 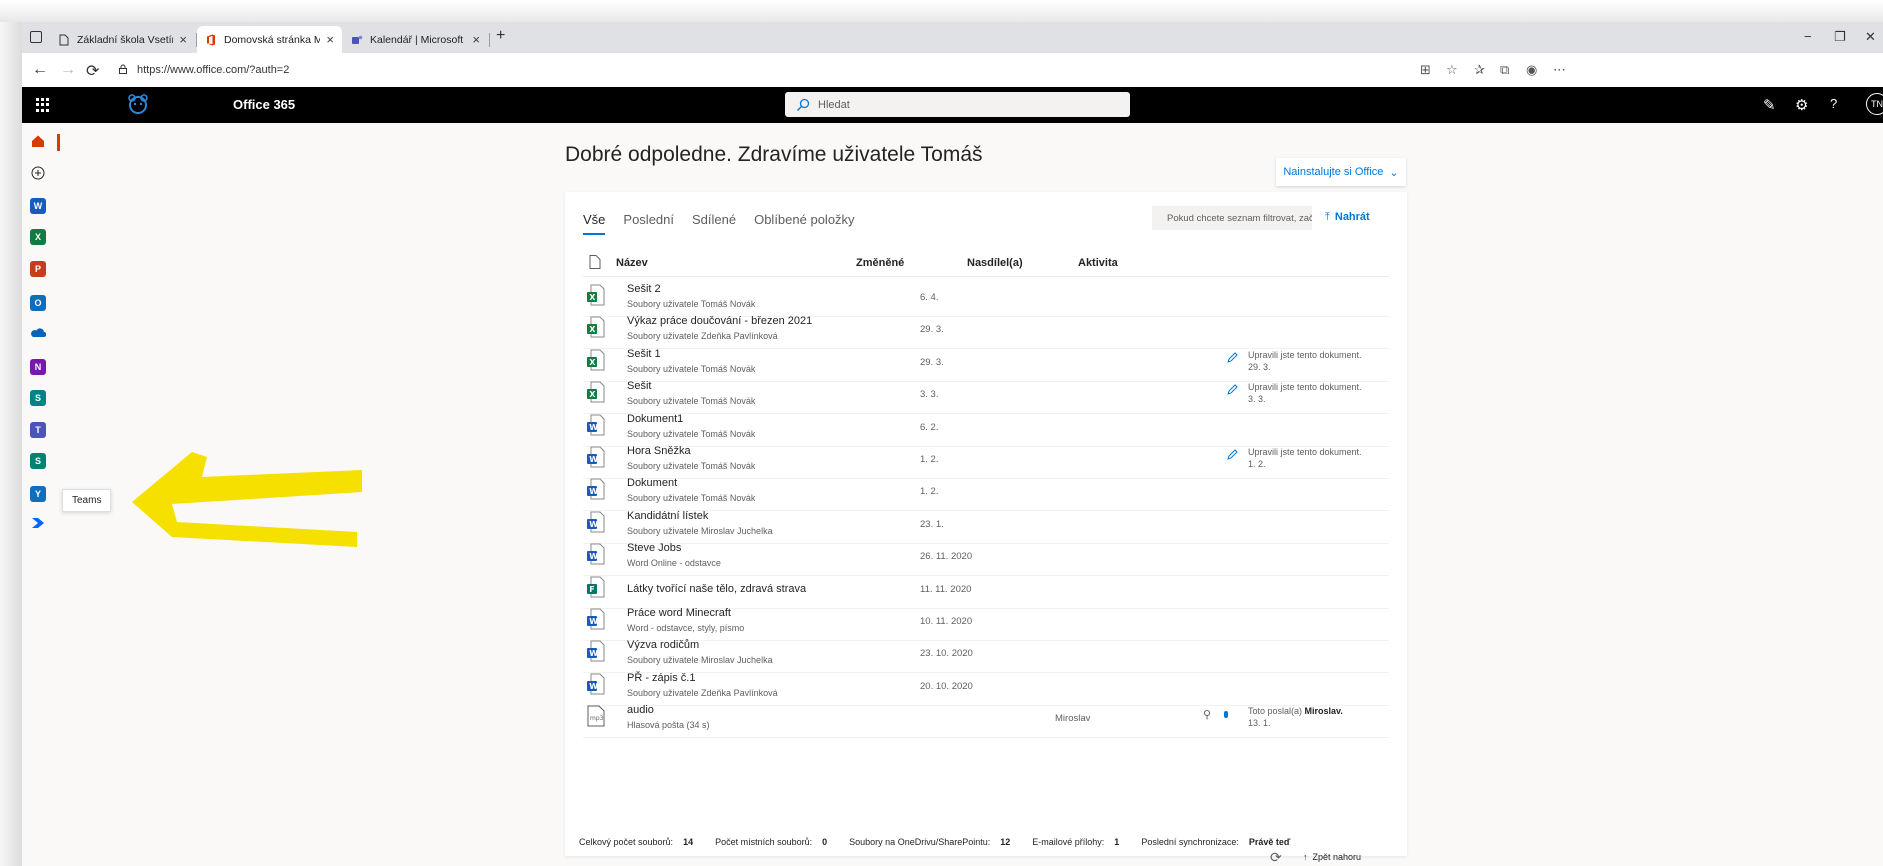 What do you see at coordinates (415, 39) in the screenshot?
I see `tab-teams-calendar: Kalendář | Microsoft Teams ×` at bounding box center [415, 39].